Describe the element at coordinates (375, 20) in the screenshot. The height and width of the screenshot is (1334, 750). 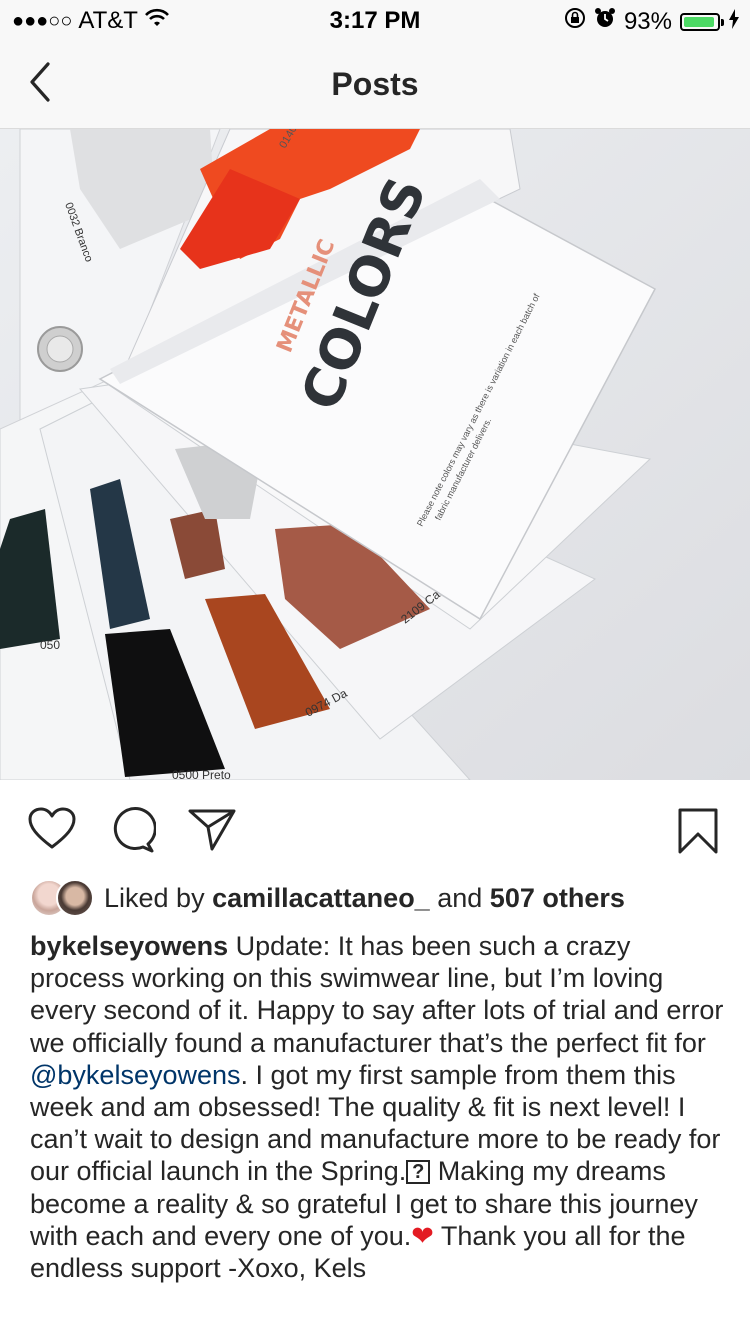
I see `status-bar: ●●●○○ AT&T 3:17 PM 93%` at that location.